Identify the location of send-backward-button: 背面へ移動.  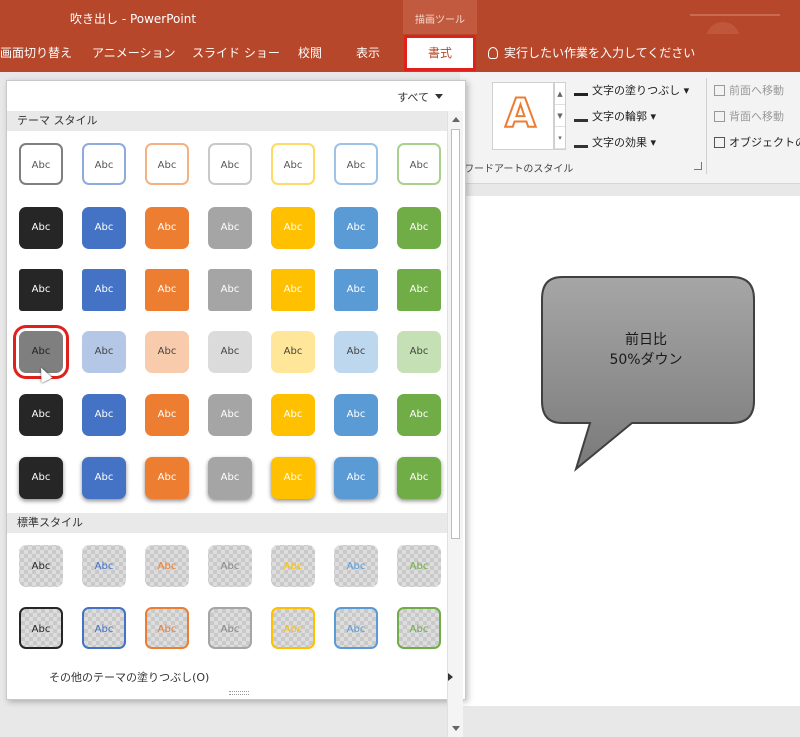
(749, 116).